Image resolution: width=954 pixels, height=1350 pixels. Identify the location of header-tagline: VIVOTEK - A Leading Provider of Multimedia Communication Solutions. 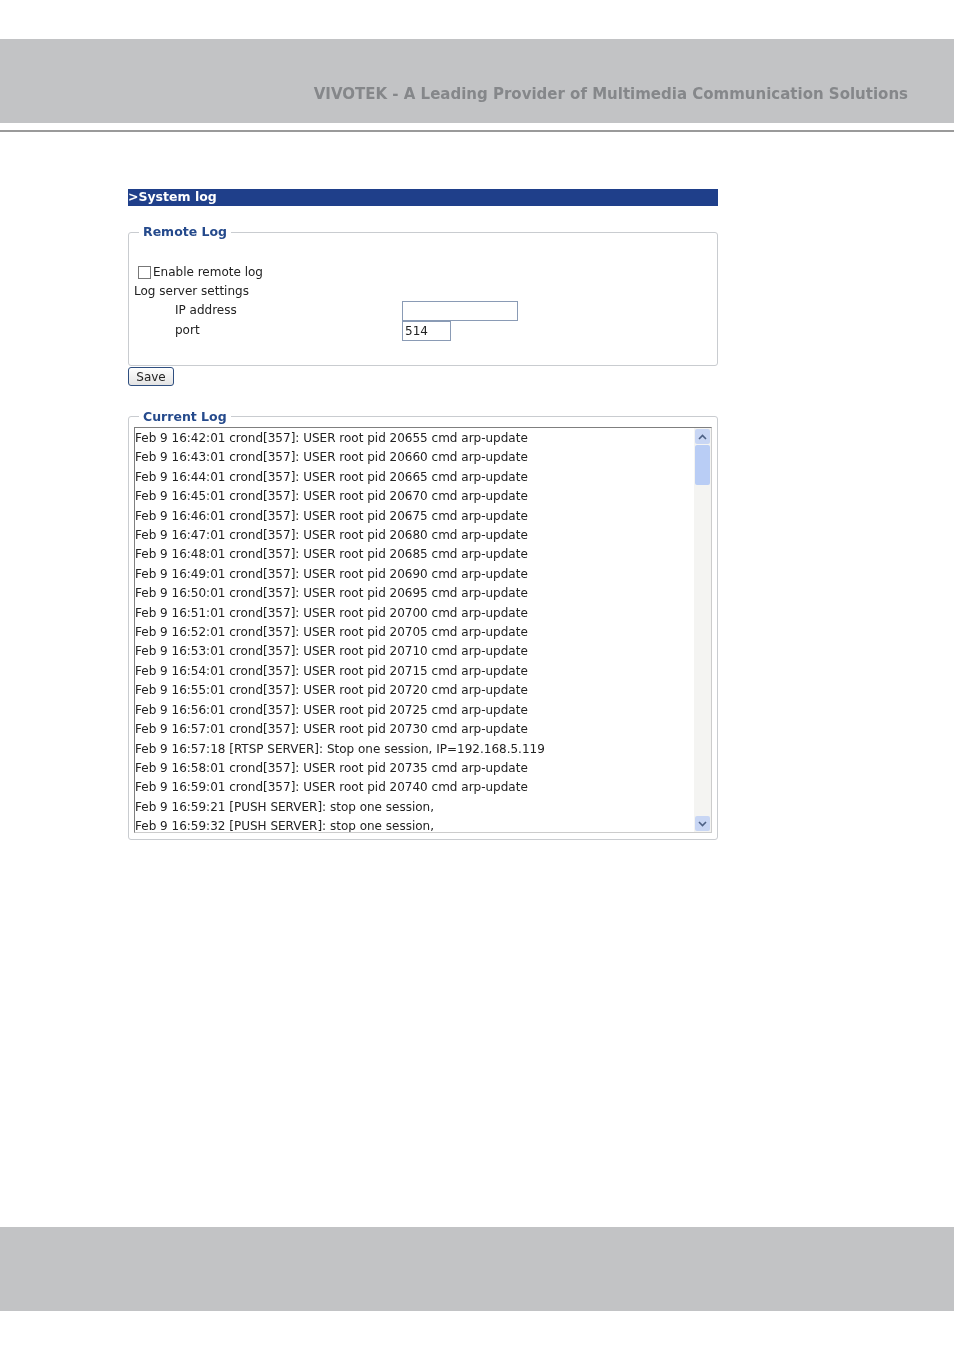
(610, 94).